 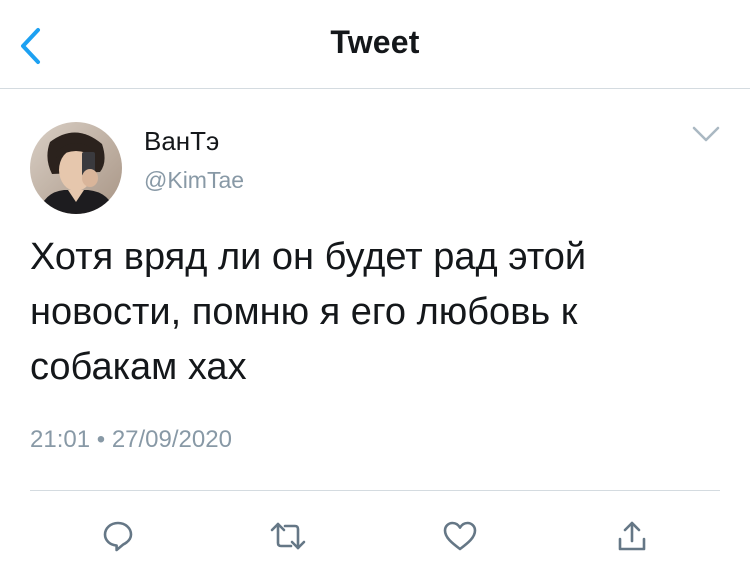 I want to click on heart-icon, so click(x=460, y=536).